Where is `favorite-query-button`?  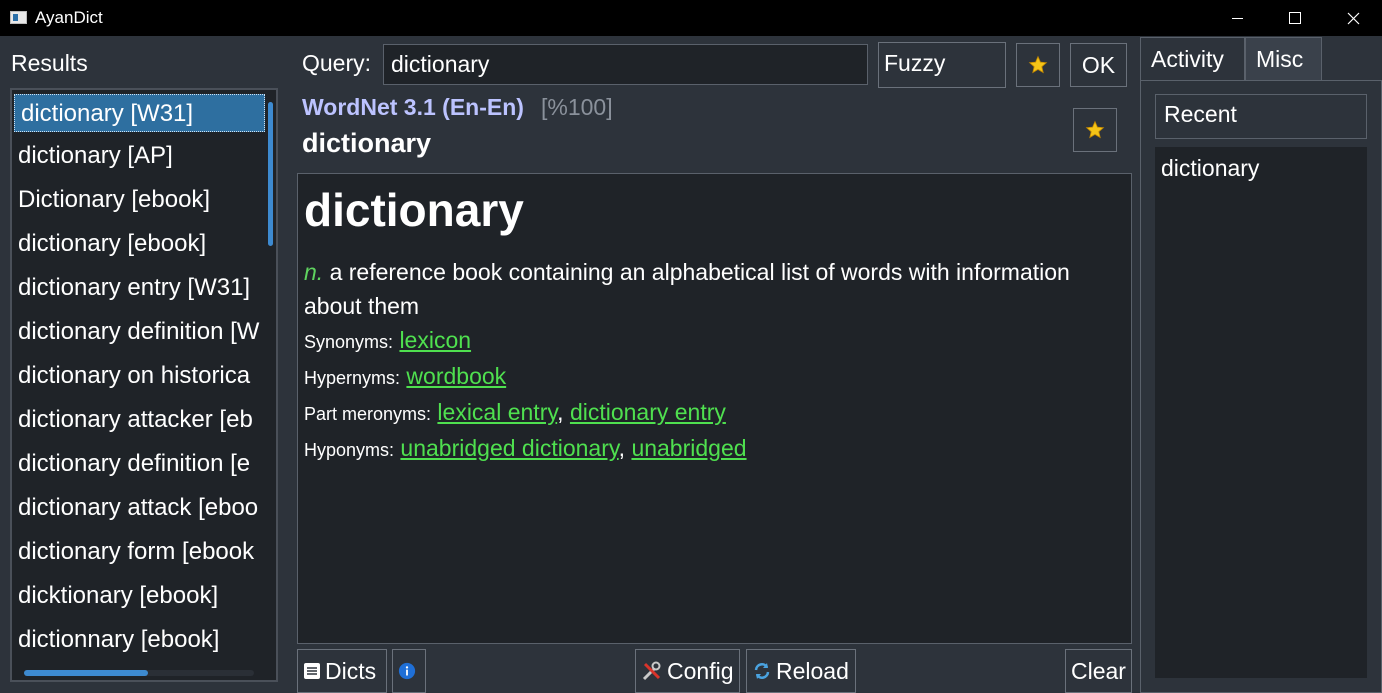 favorite-query-button is located at coordinates (1038, 65).